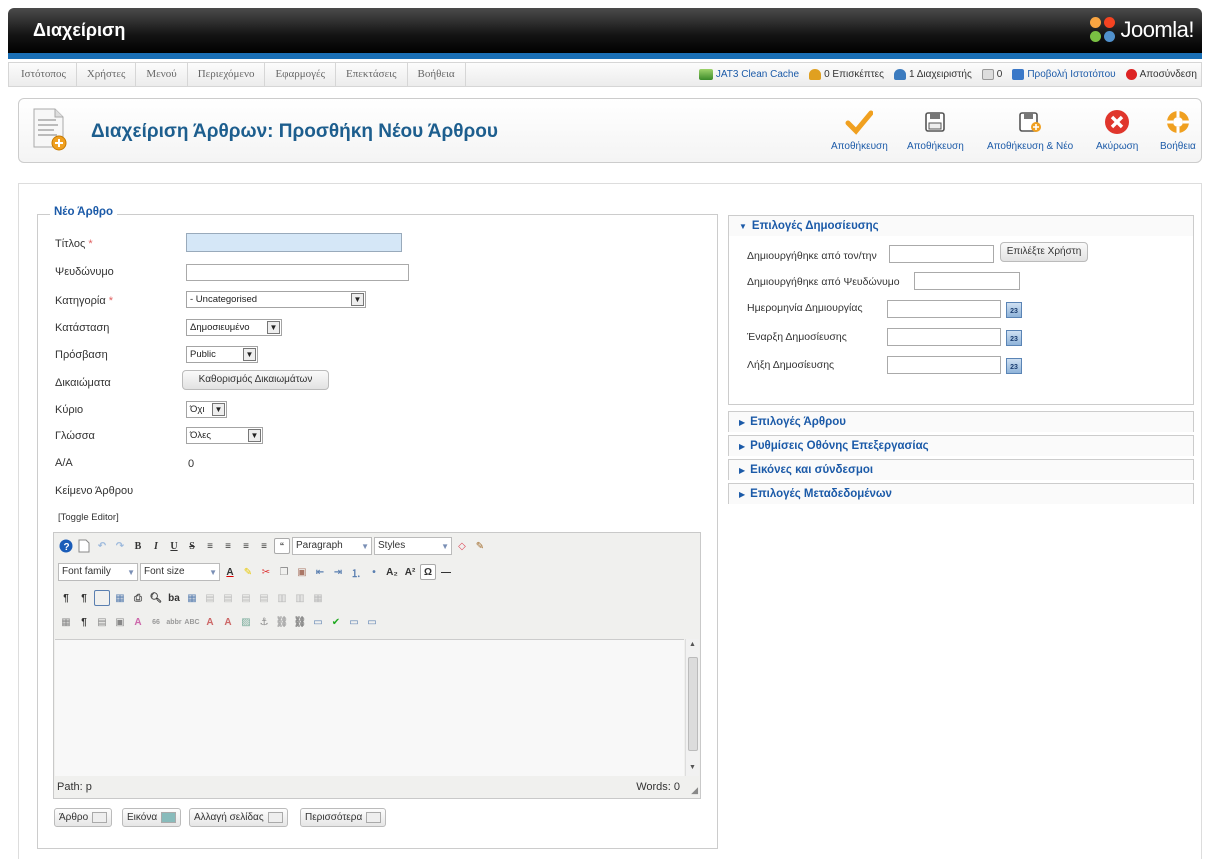 This screenshot has width=1209, height=859. I want to click on cleanup-brush-icon: ✎, so click(480, 546).